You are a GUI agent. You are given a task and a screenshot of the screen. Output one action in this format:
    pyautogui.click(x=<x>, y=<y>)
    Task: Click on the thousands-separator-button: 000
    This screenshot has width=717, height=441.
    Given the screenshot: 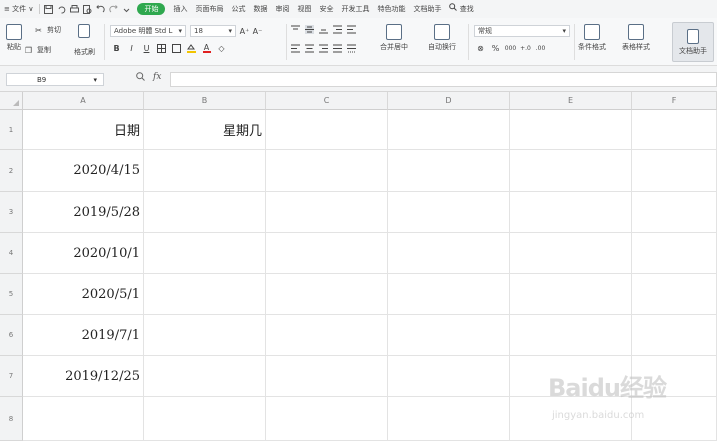 What is the action you would take?
    pyautogui.click(x=510, y=48)
    